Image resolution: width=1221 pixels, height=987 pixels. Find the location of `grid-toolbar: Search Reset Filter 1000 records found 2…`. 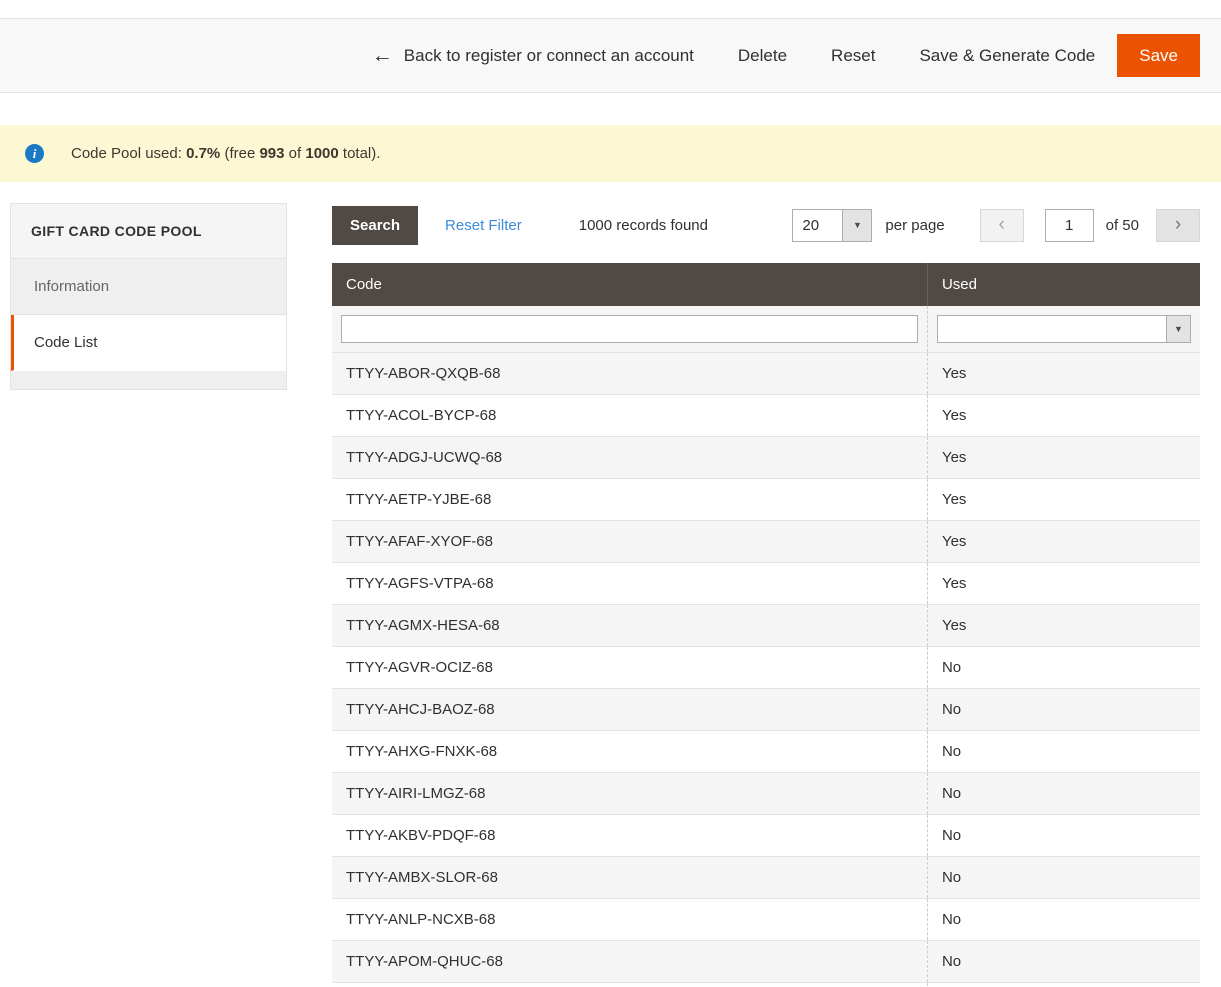

grid-toolbar: Search Reset Filter 1000 records found 2… is located at coordinates (766, 225).